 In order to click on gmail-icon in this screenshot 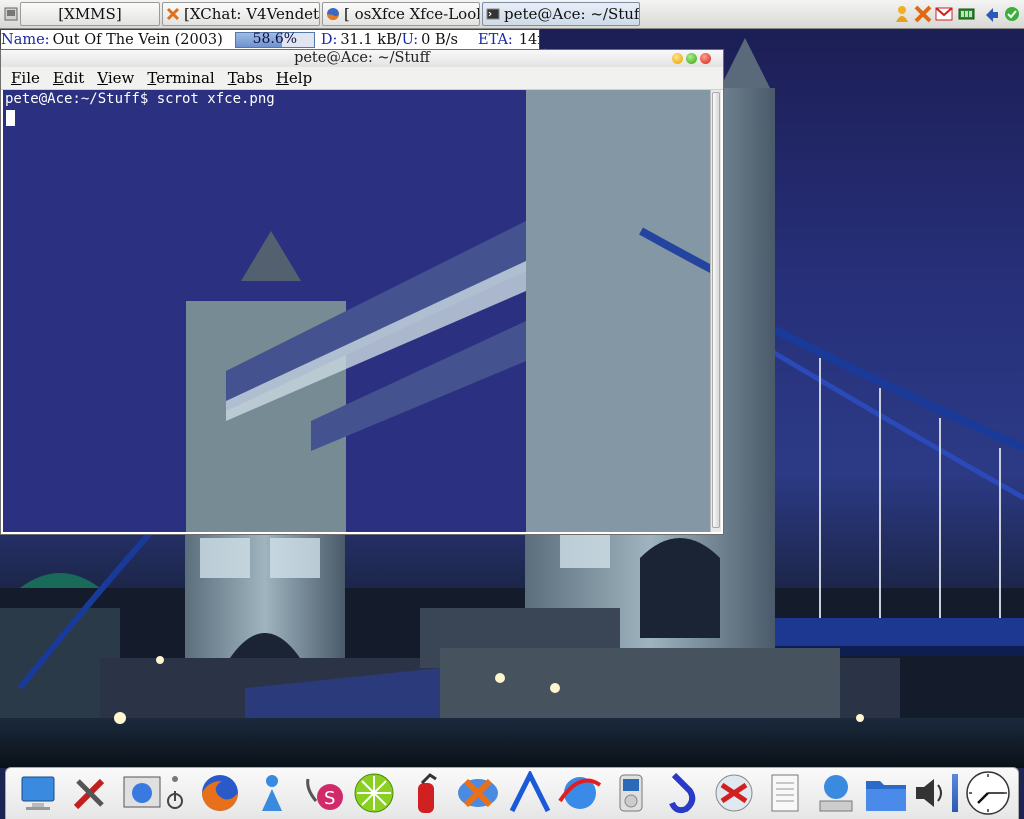, I will do `click(944, 14)`.